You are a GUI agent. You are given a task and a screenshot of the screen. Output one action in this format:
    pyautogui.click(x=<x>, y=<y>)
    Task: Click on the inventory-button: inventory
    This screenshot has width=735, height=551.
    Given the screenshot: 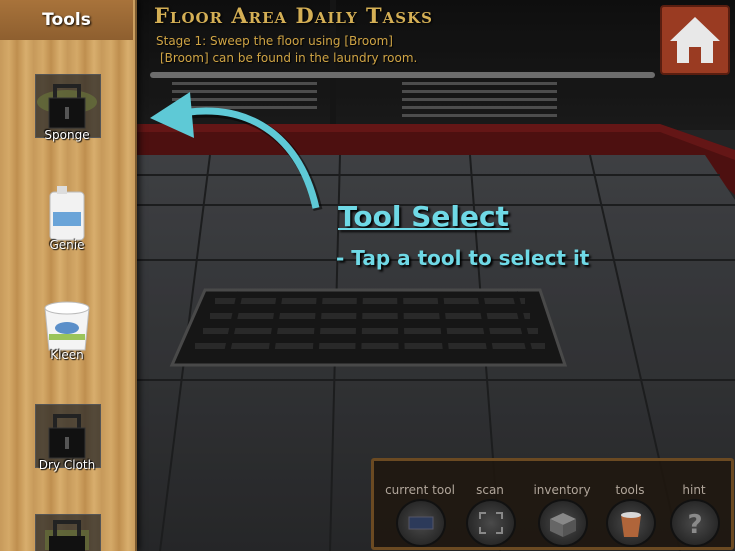 What is the action you would take?
    pyautogui.click(x=562, y=504)
    